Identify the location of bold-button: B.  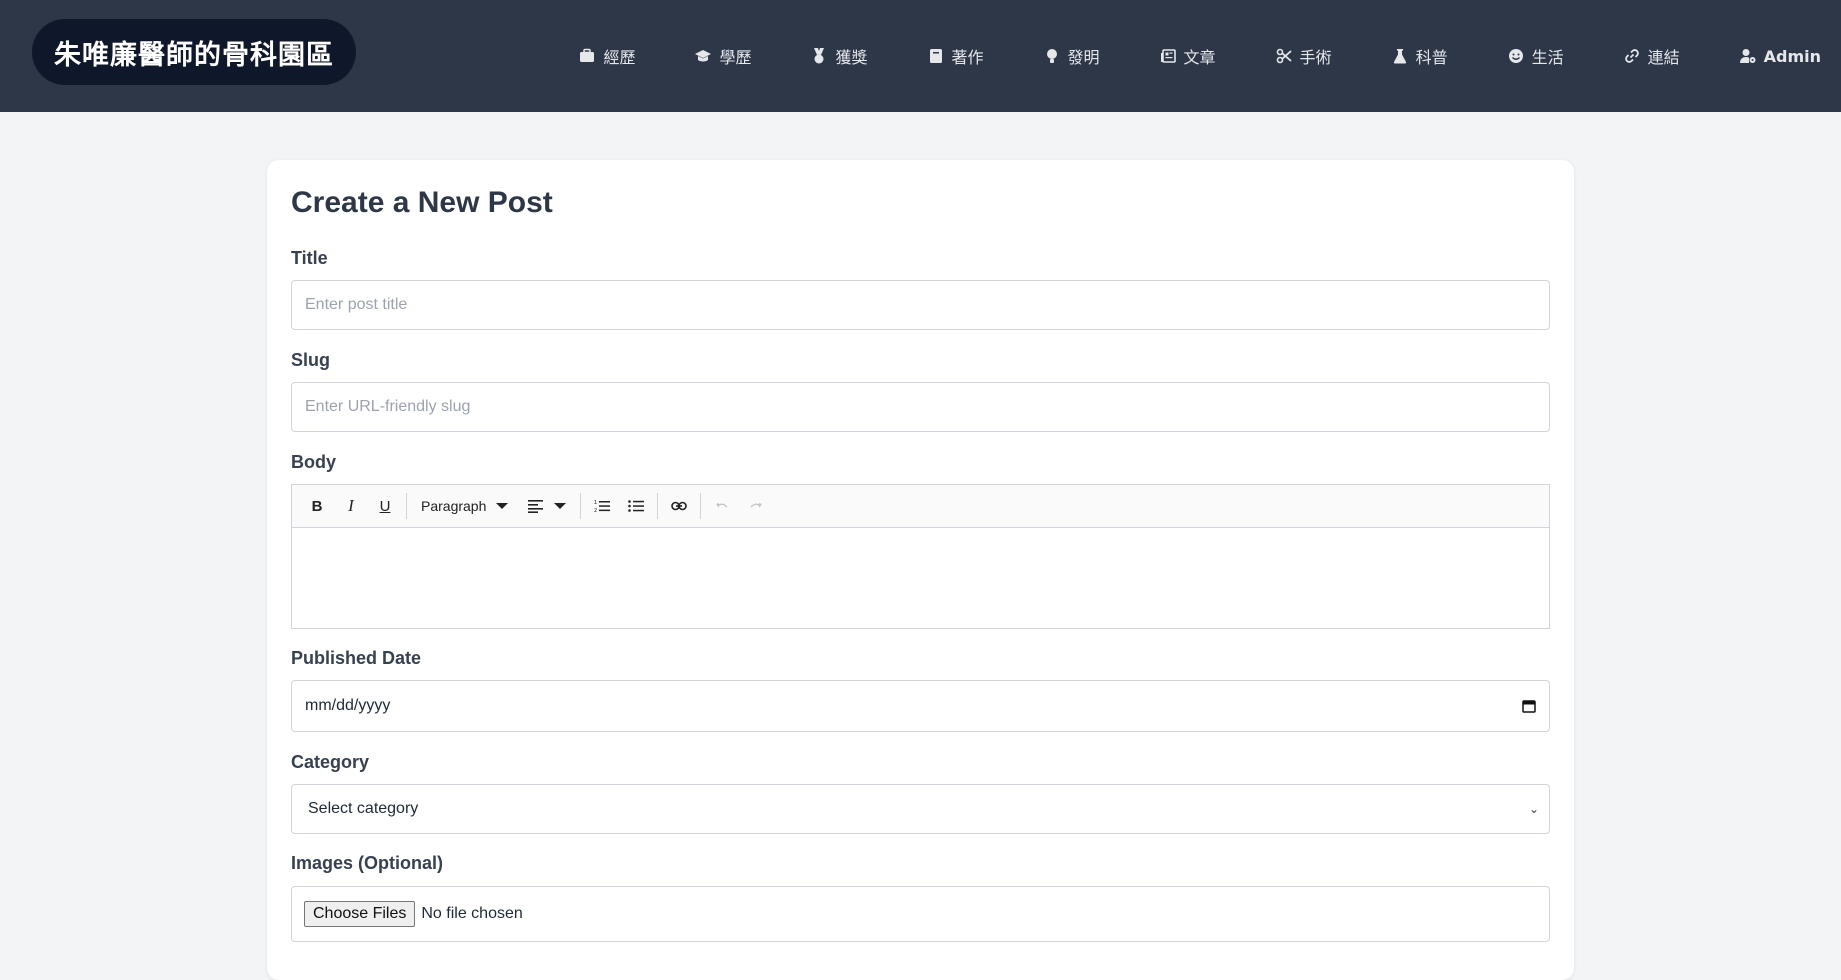
(317, 506).